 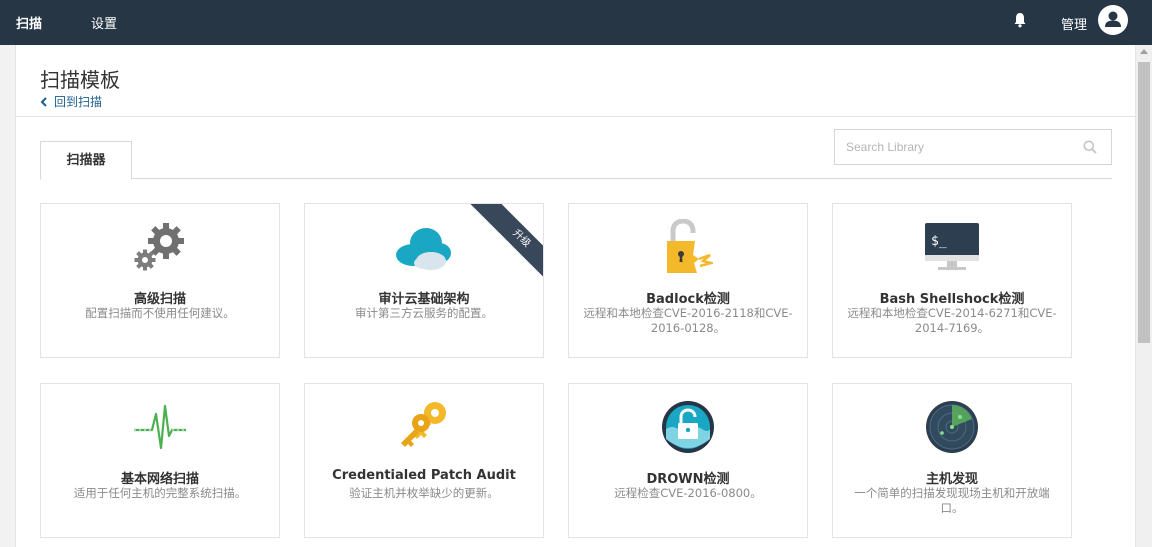 What do you see at coordinates (955, 147) in the screenshot?
I see `search-input` at bounding box center [955, 147].